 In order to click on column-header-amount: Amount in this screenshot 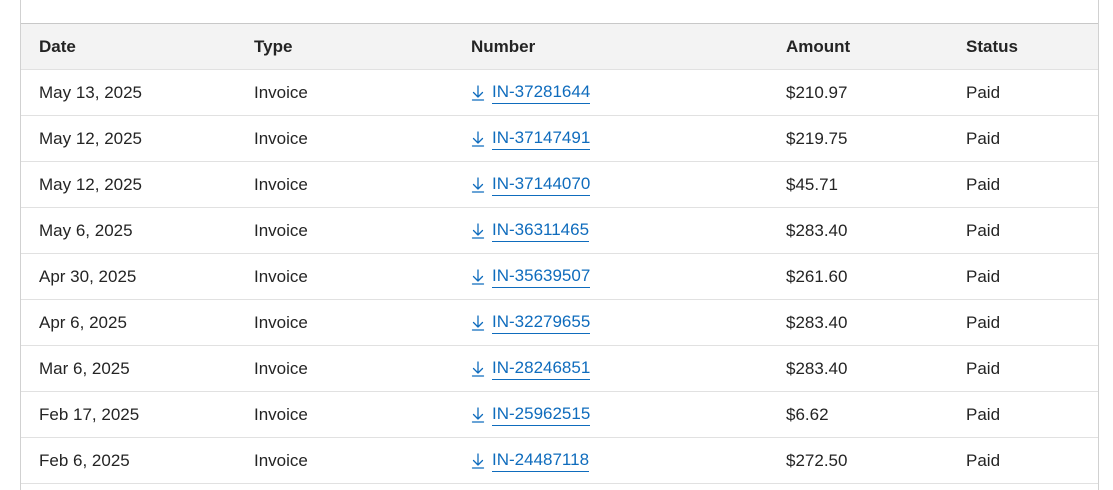, I will do `click(818, 46)`.